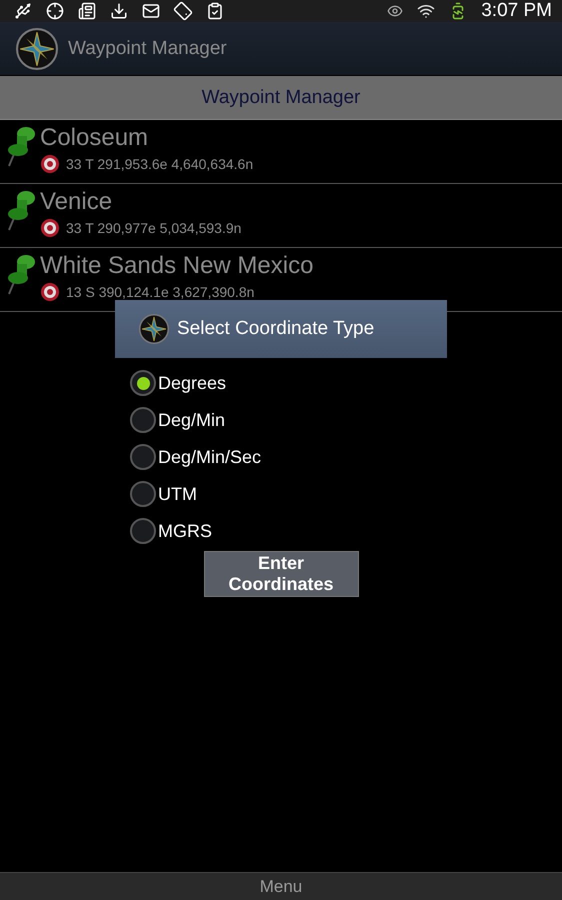  Describe the element at coordinates (23, 11) in the screenshot. I see `usb-icon` at that location.